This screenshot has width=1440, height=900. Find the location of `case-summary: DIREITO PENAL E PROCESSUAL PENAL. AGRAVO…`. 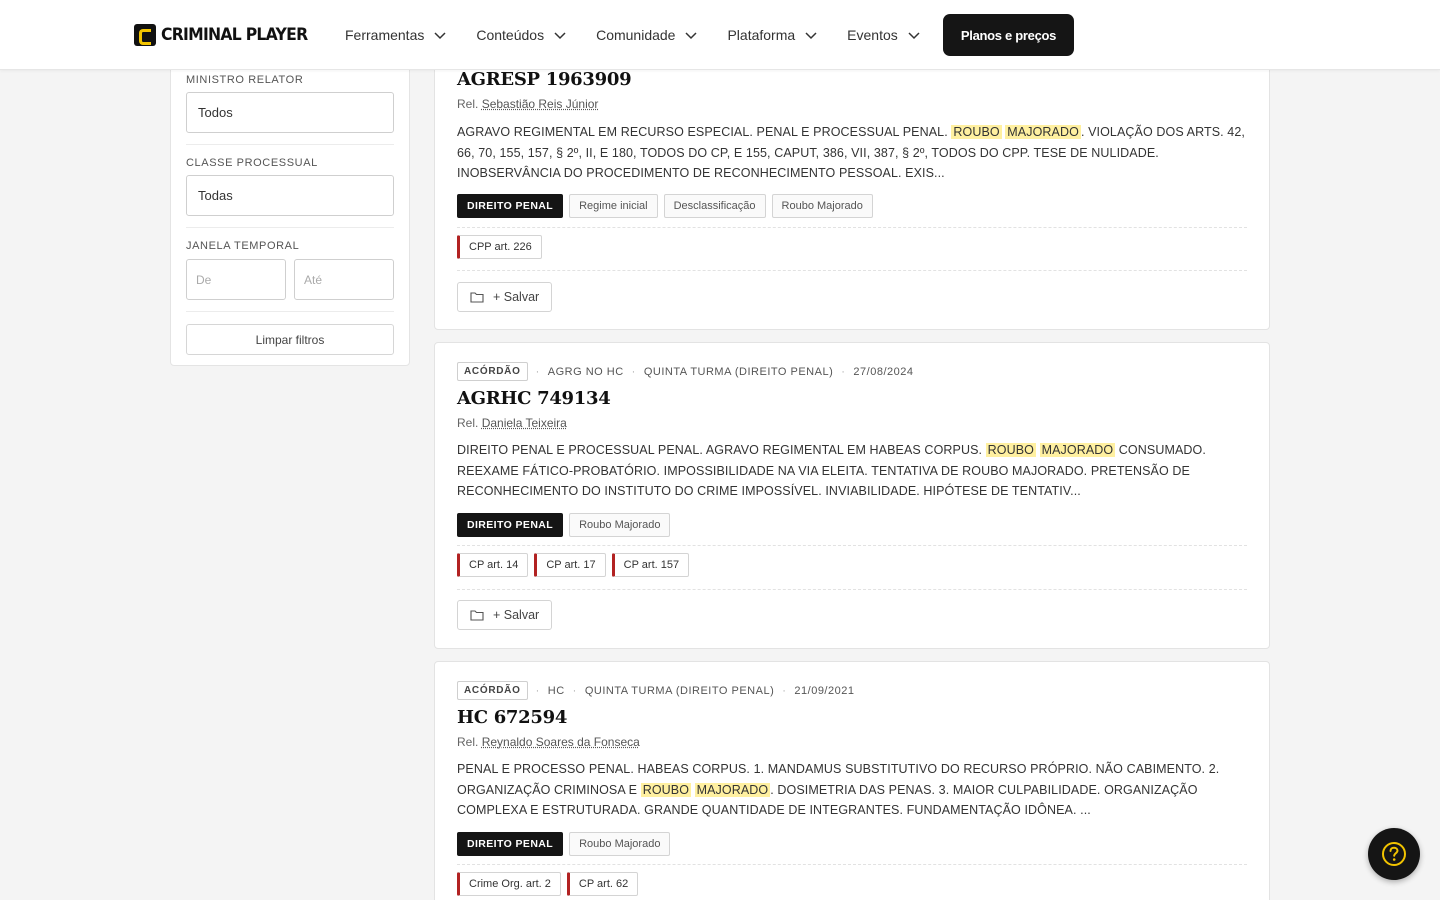

case-summary: DIREITO PENAL E PROCESSUAL PENAL. AGRAVO… is located at coordinates (853, 471).